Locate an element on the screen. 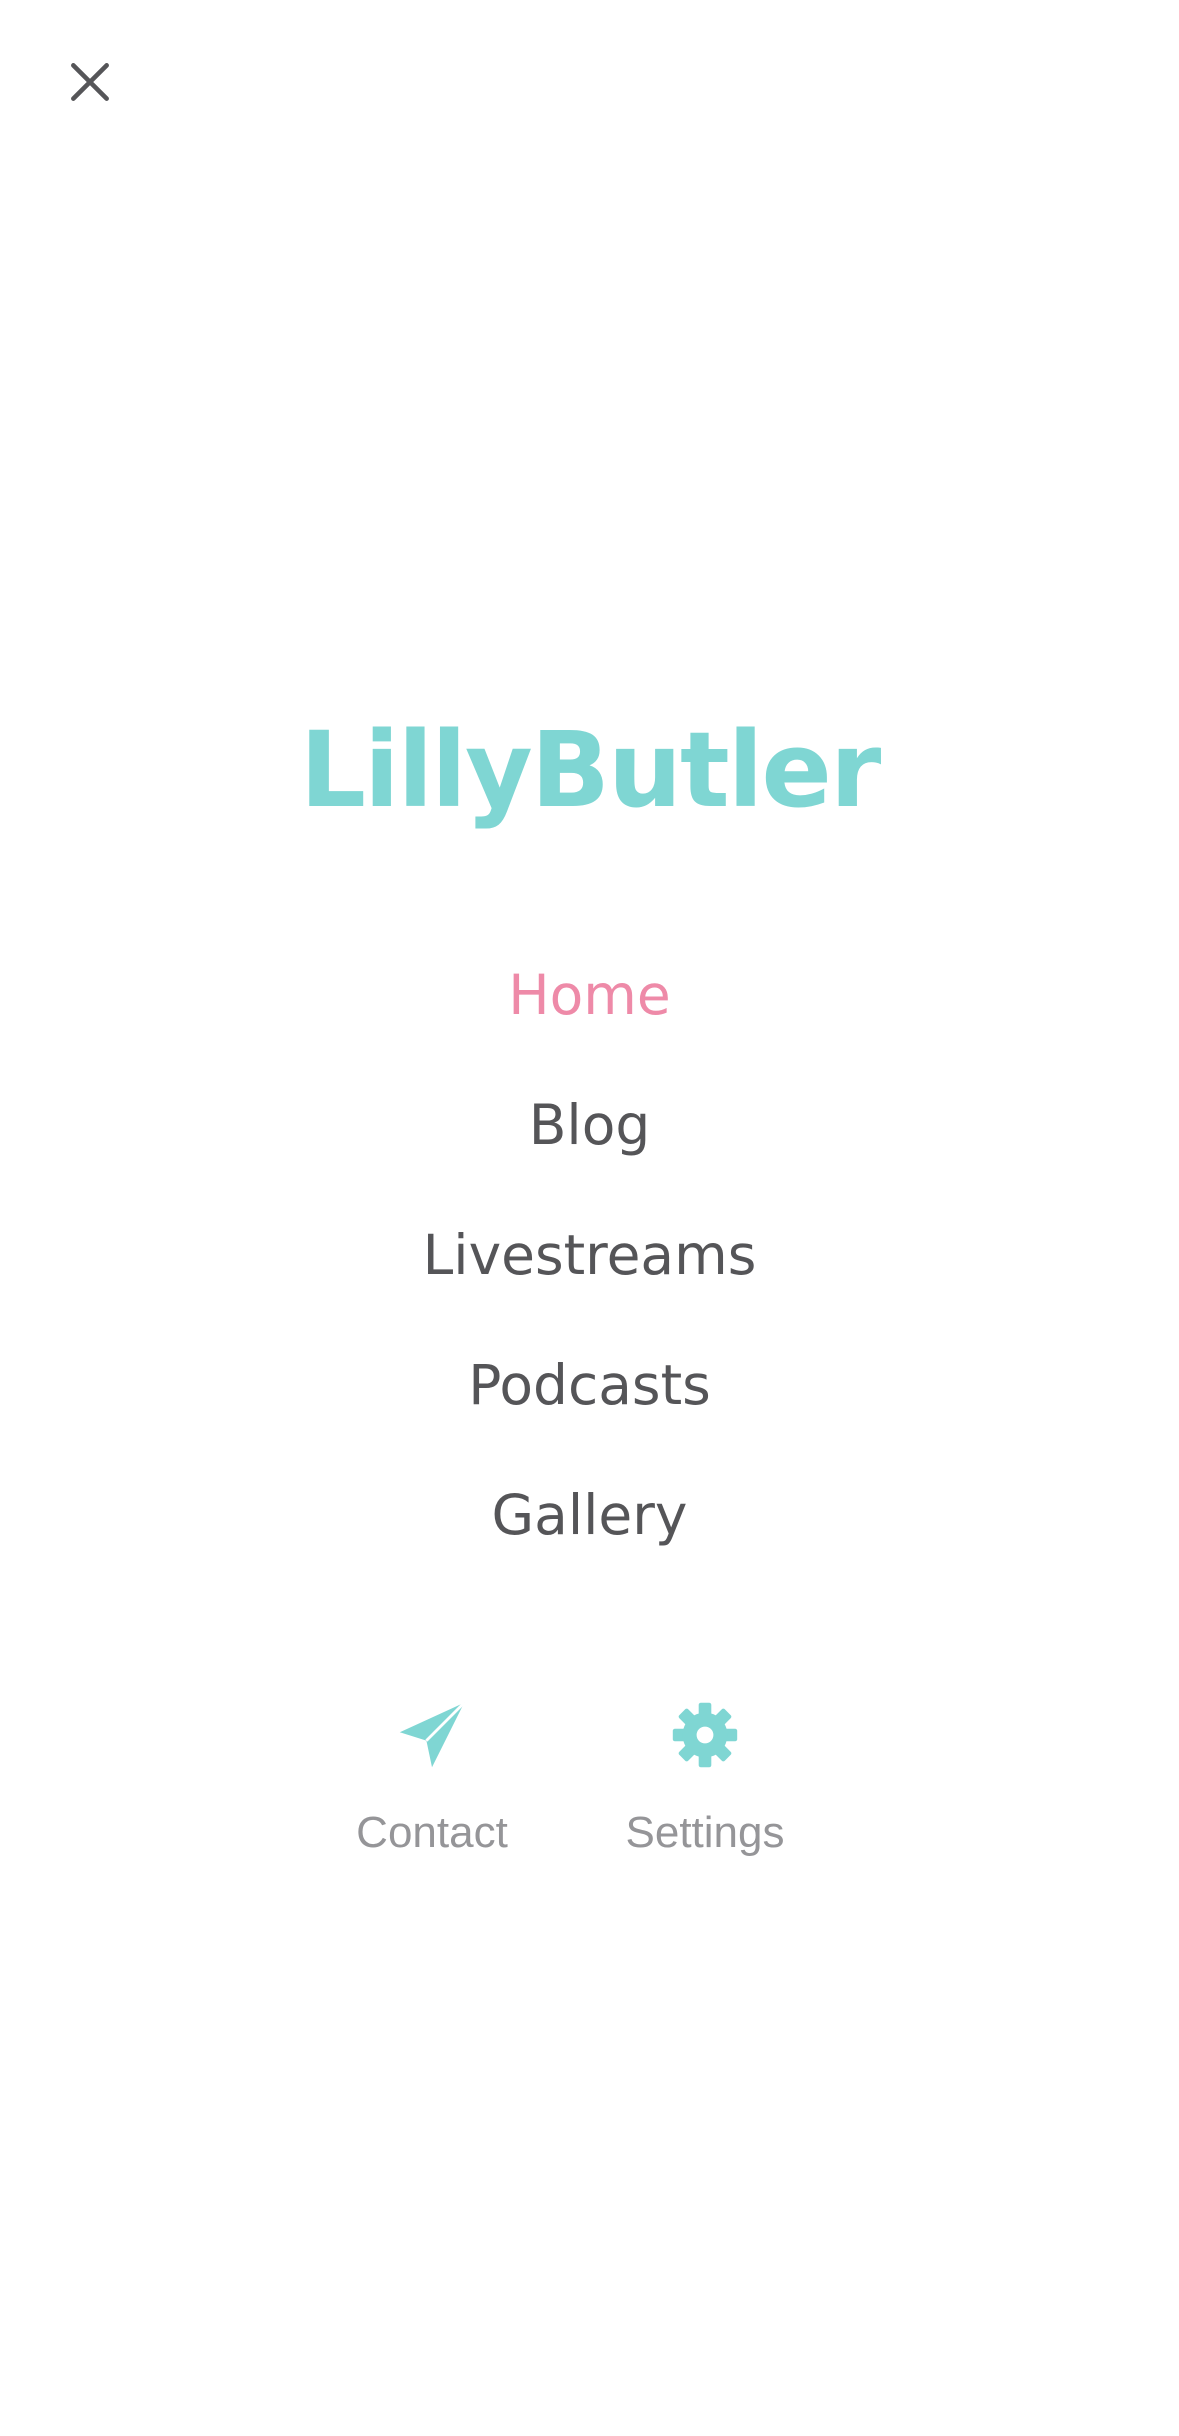 The height and width of the screenshot is (2436, 1179). contact-label: Contact is located at coordinates (432, 1832).